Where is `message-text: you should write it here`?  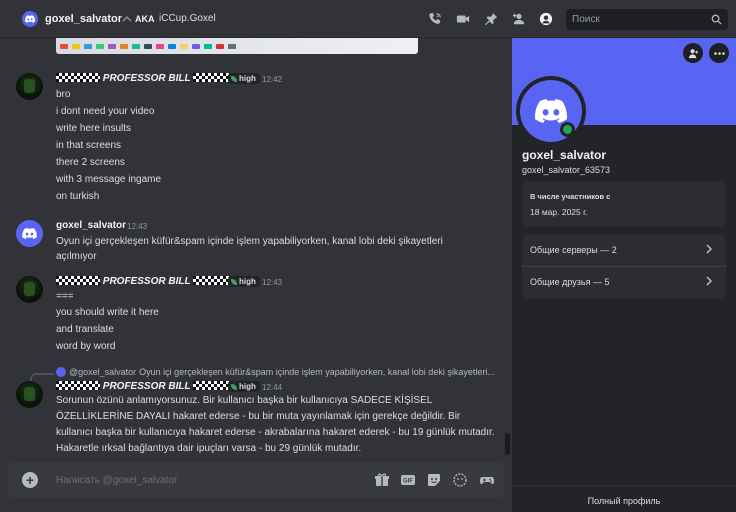 message-text: you should write it here is located at coordinates (107, 312).